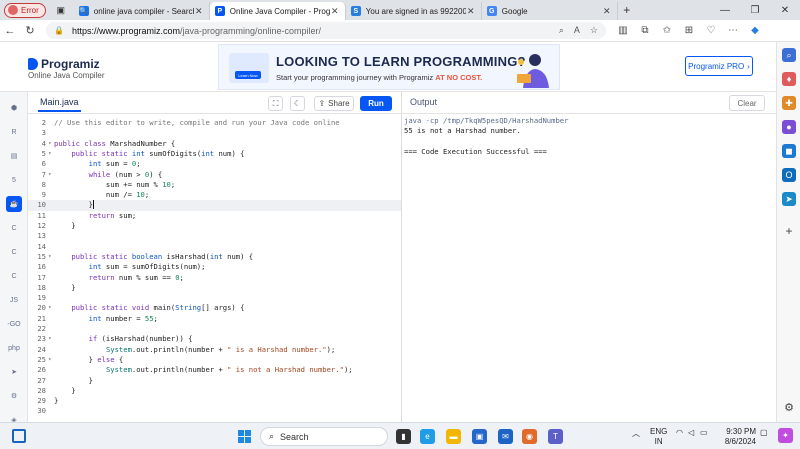  Describe the element at coordinates (19, 436) in the screenshot. I see `widgets-icon` at that location.